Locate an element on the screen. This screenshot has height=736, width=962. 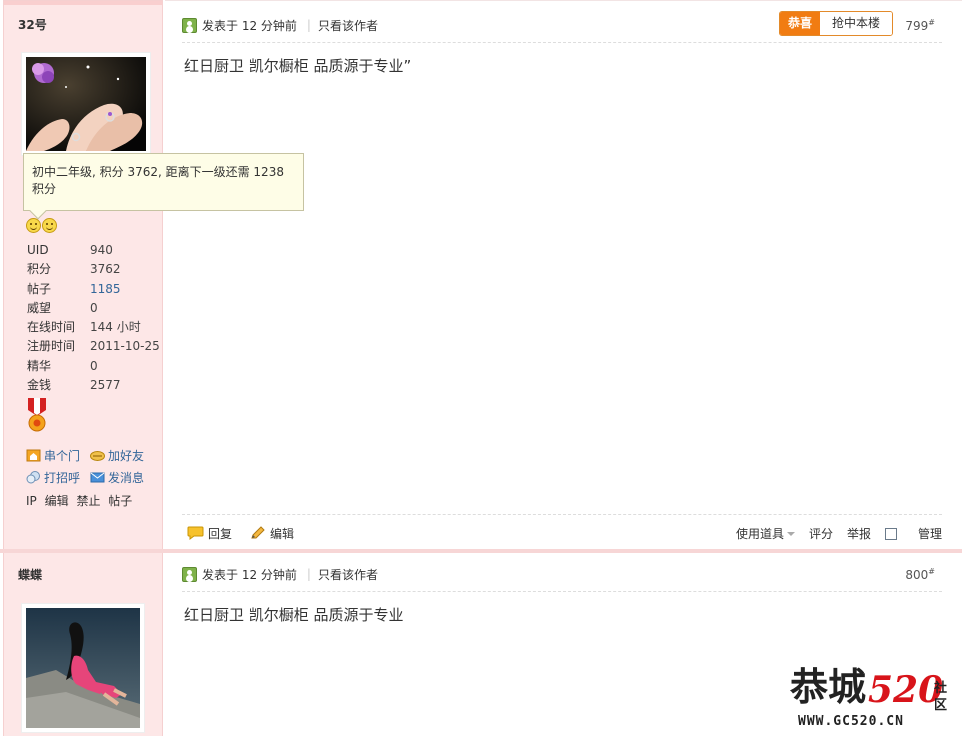
greet-label: 打招呼 is located at coordinates (62, 477).